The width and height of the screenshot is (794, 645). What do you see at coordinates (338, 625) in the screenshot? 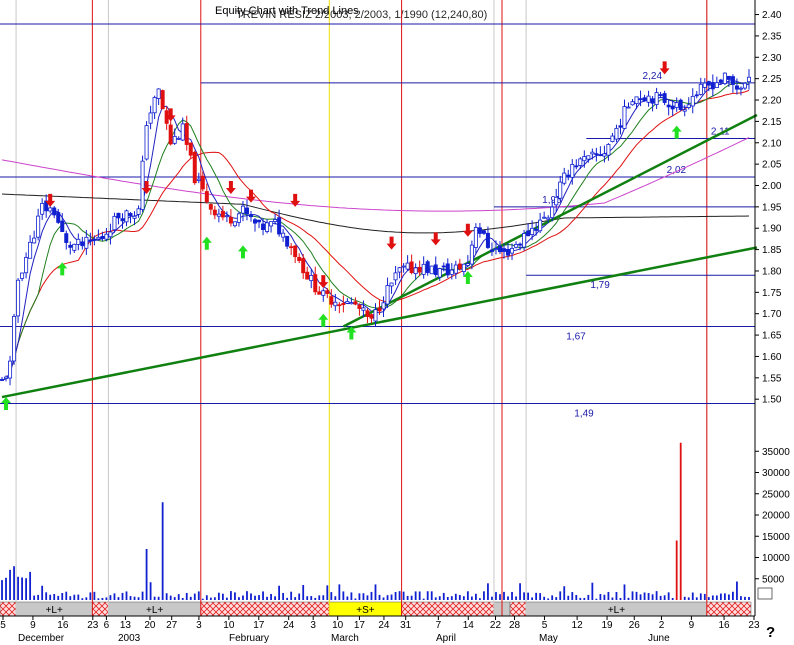
I see `time-tick-label: 10` at bounding box center [338, 625].